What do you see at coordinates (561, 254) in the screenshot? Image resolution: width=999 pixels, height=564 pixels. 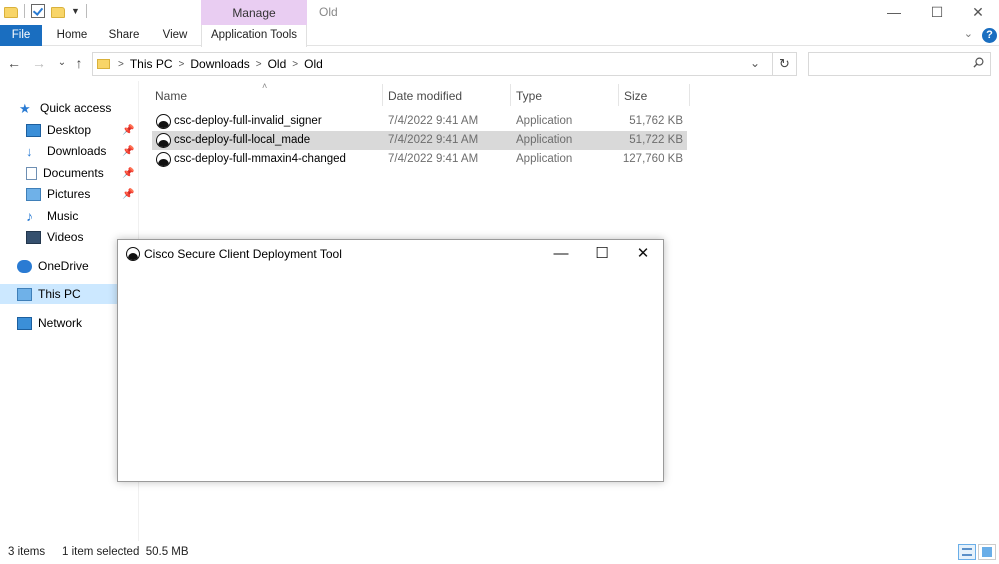 I see `dialog-minimize-button: —` at bounding box center [561, 254].